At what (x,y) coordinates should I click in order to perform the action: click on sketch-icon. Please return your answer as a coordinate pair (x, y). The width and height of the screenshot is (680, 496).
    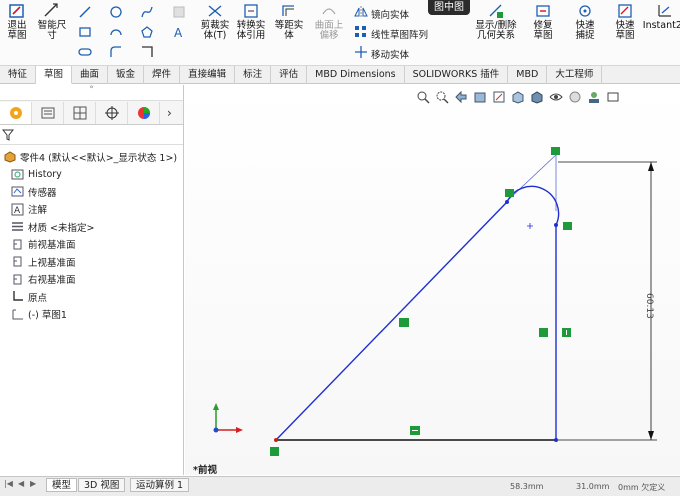
    Looking at the image, I should click on (17, 314).